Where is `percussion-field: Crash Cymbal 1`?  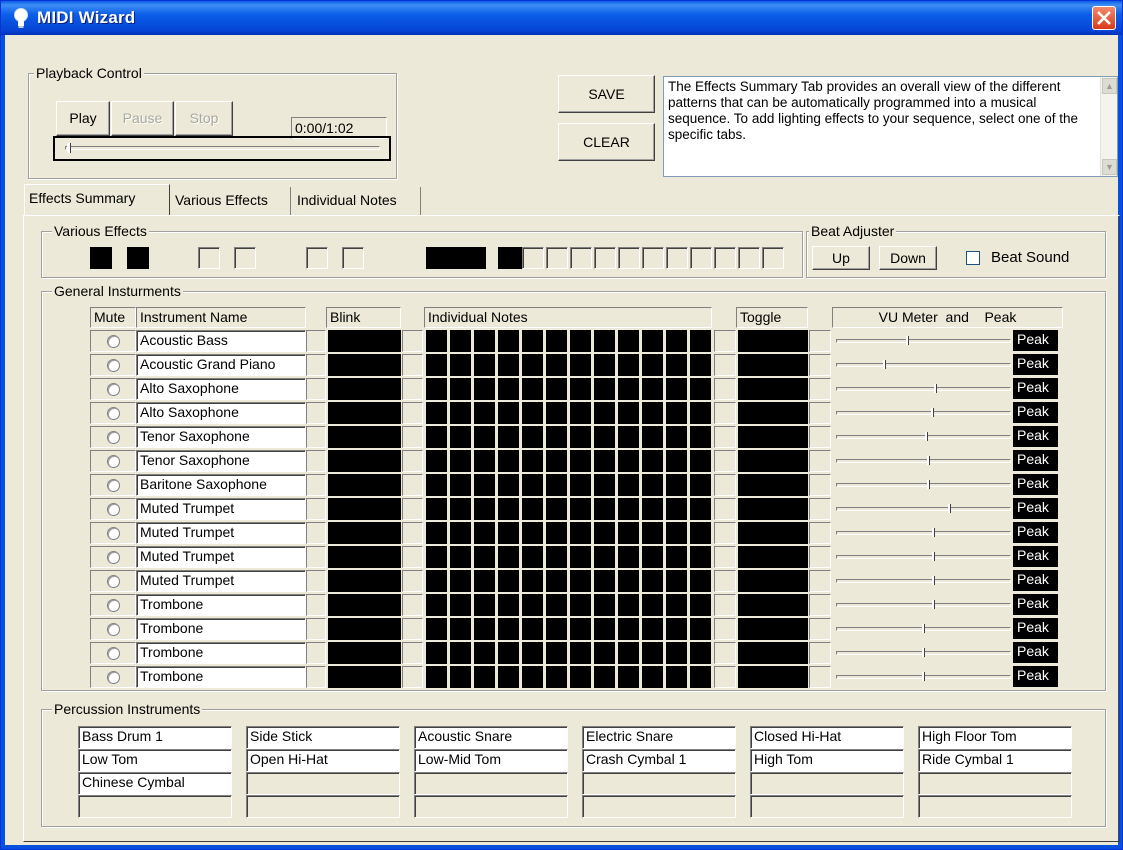 percussion-field: Crash Cymbal 1 is located at coordinates (659, 760).